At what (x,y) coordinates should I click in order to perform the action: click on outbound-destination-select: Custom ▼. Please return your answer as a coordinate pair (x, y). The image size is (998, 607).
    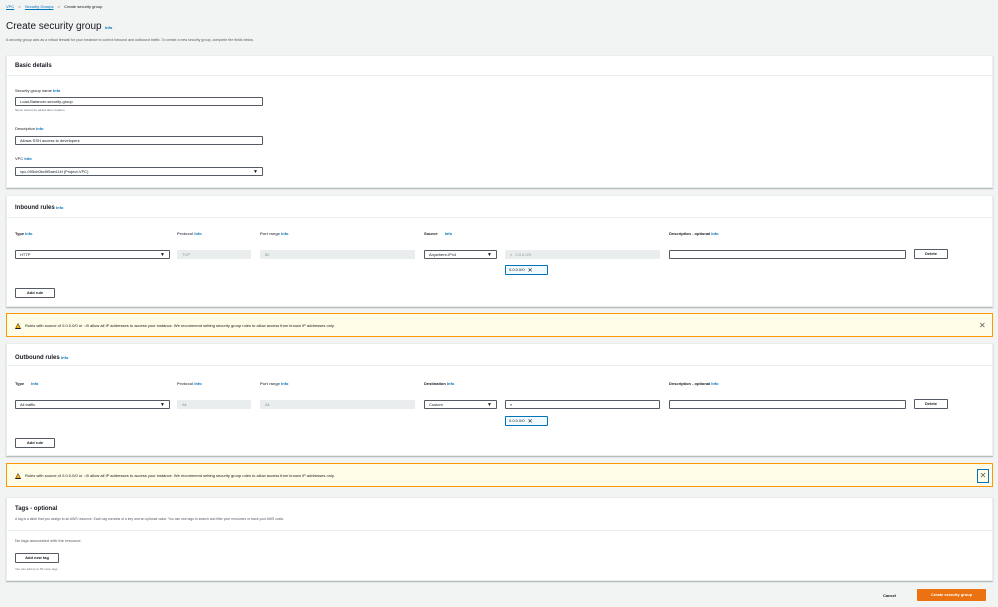
    Looking at the image, I should click on (460, 404).